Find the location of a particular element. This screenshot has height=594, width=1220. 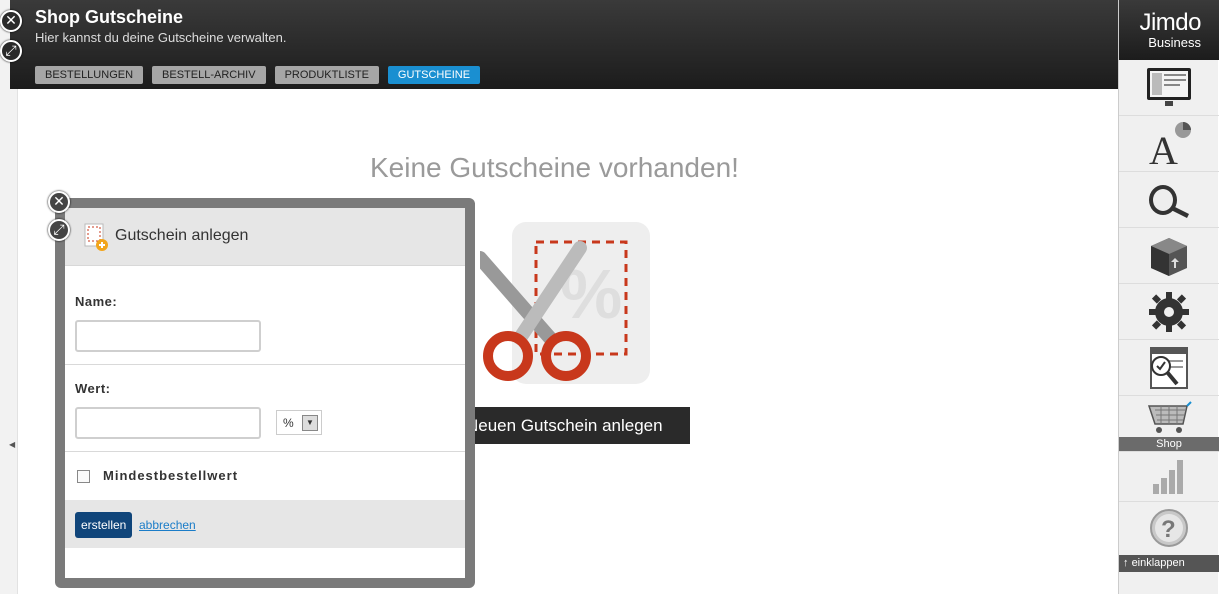

sidebar-item-help: ? is located at coordinates (1169, 528).